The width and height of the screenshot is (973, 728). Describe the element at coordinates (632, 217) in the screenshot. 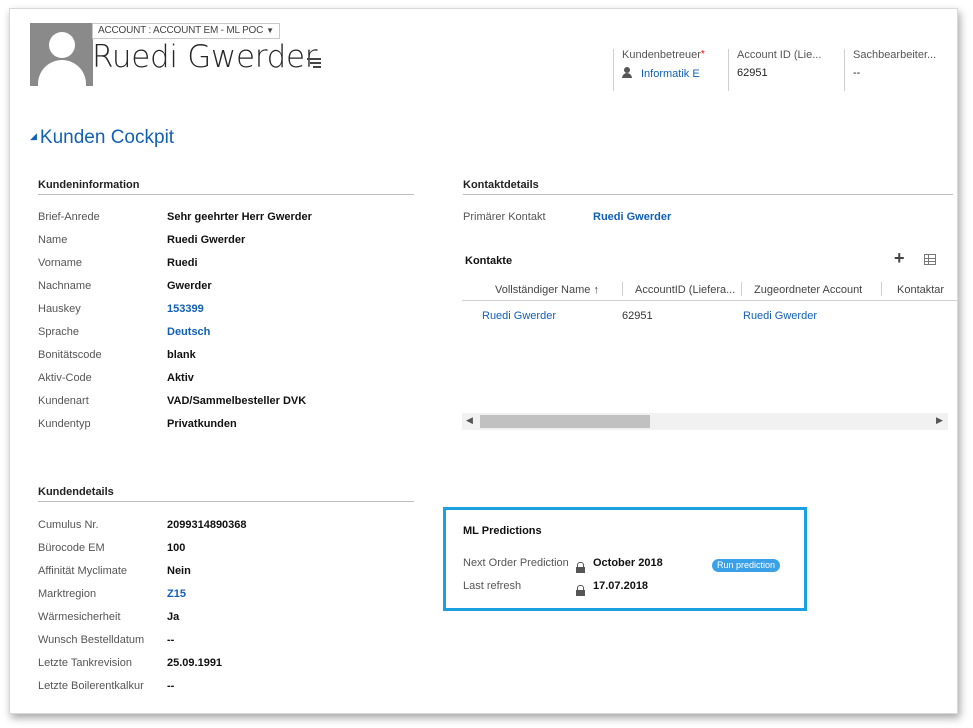

I see `primary-contact-link: Ruedi Gwerder` at that location.